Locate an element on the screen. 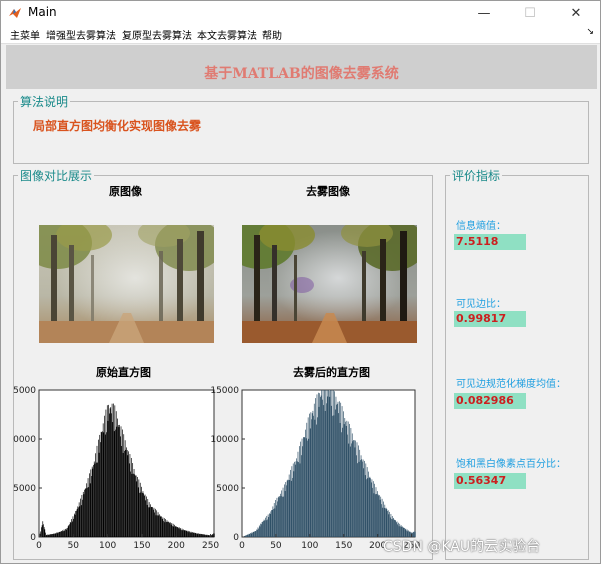 The height and width of the screenshot is (564, 601). x-tick-label: 50 is located at coordinates (276, 546).